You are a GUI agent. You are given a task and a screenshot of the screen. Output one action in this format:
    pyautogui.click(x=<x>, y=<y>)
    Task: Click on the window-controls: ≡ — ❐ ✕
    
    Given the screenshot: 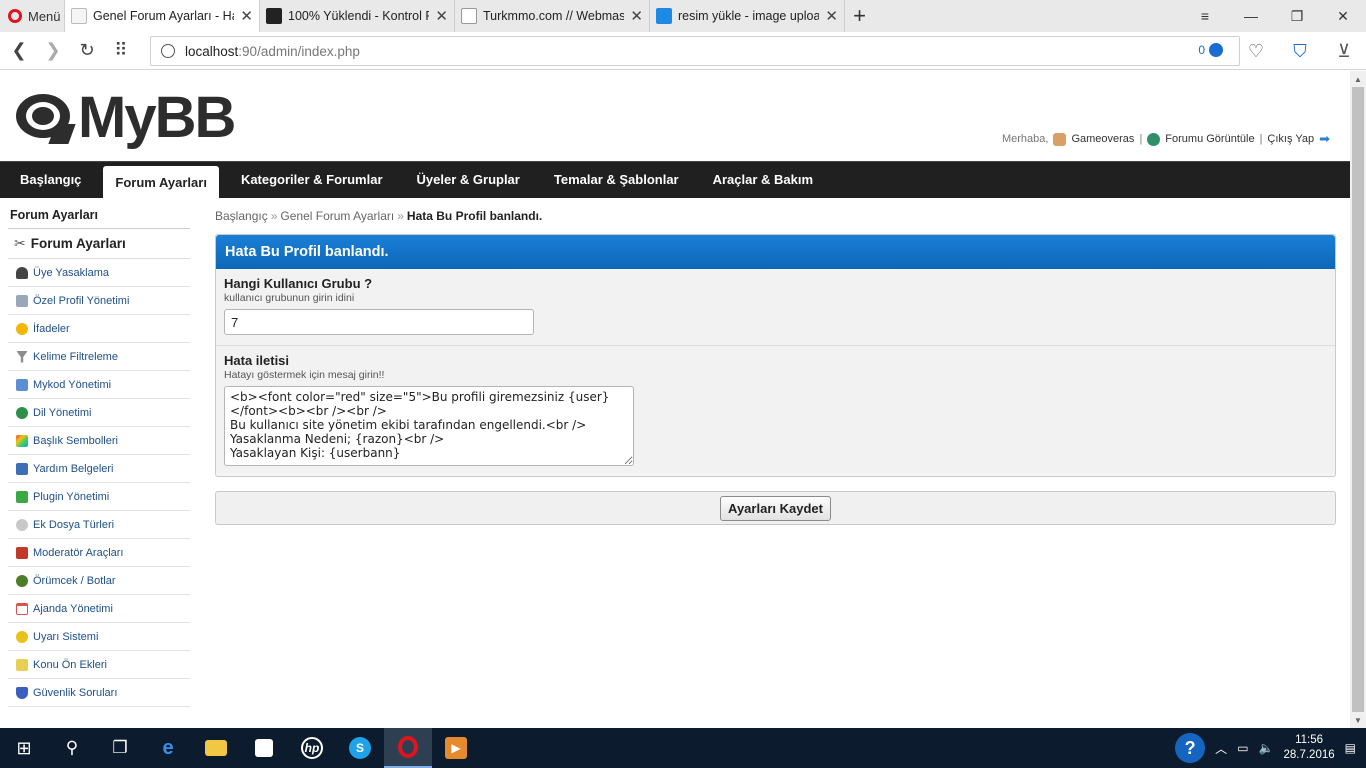 What is the action you would take?
    pyautogui.click(x=1274, y=16)
    